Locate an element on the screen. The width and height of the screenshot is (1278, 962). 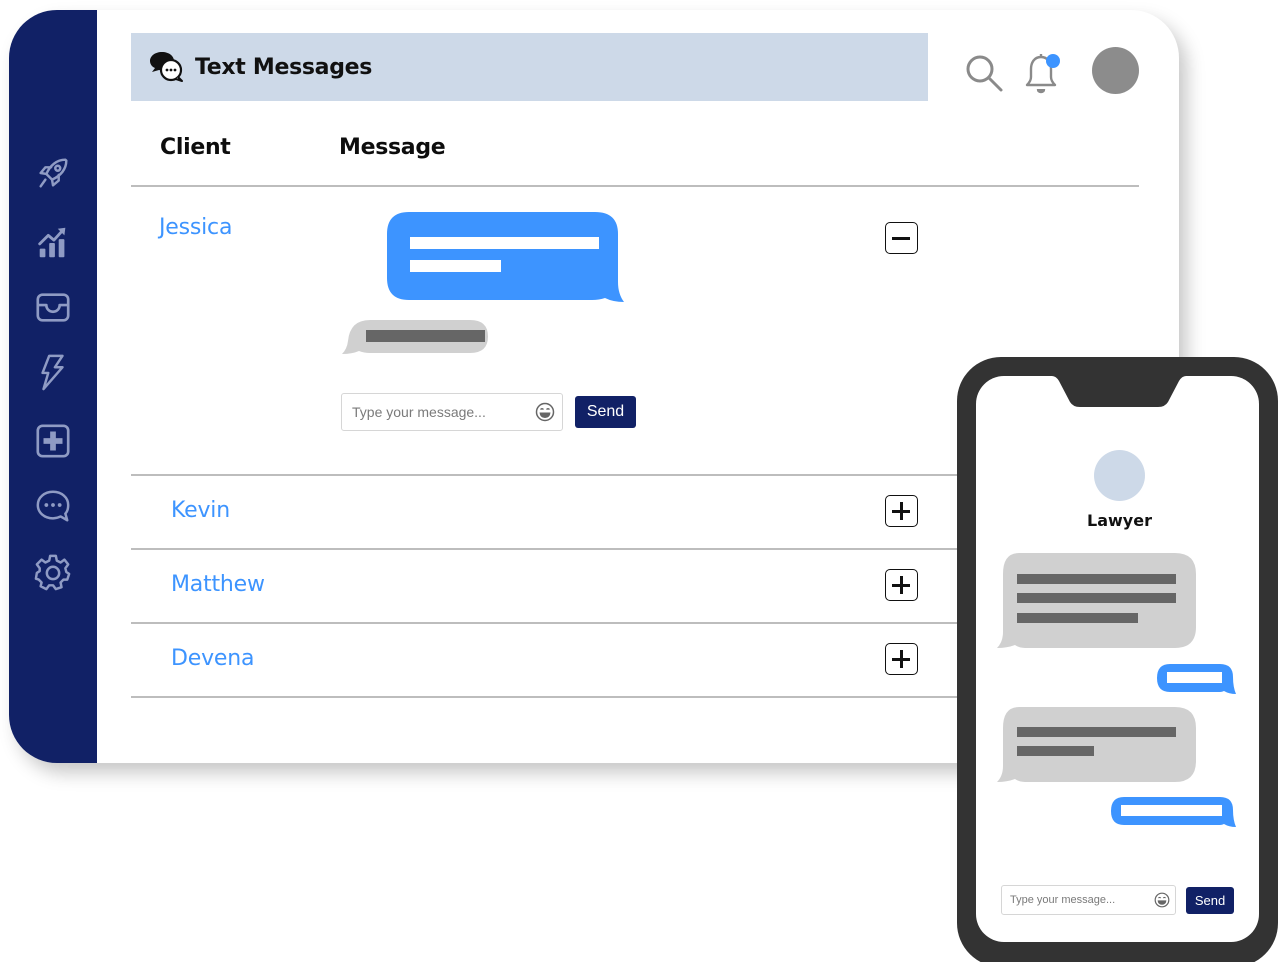
message-input is located at coordinates (435, 412).